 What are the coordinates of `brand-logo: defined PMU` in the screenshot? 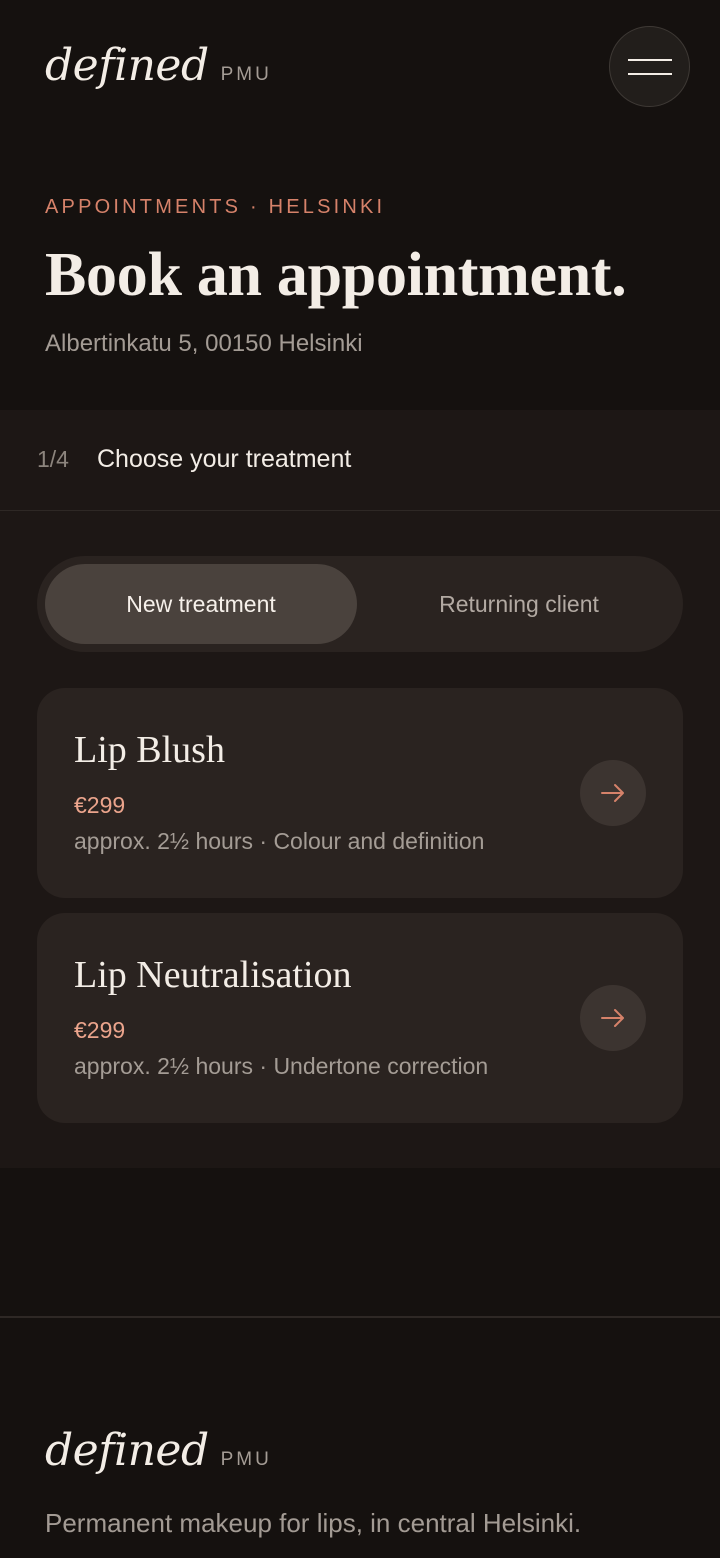 It's located at (158, 65).